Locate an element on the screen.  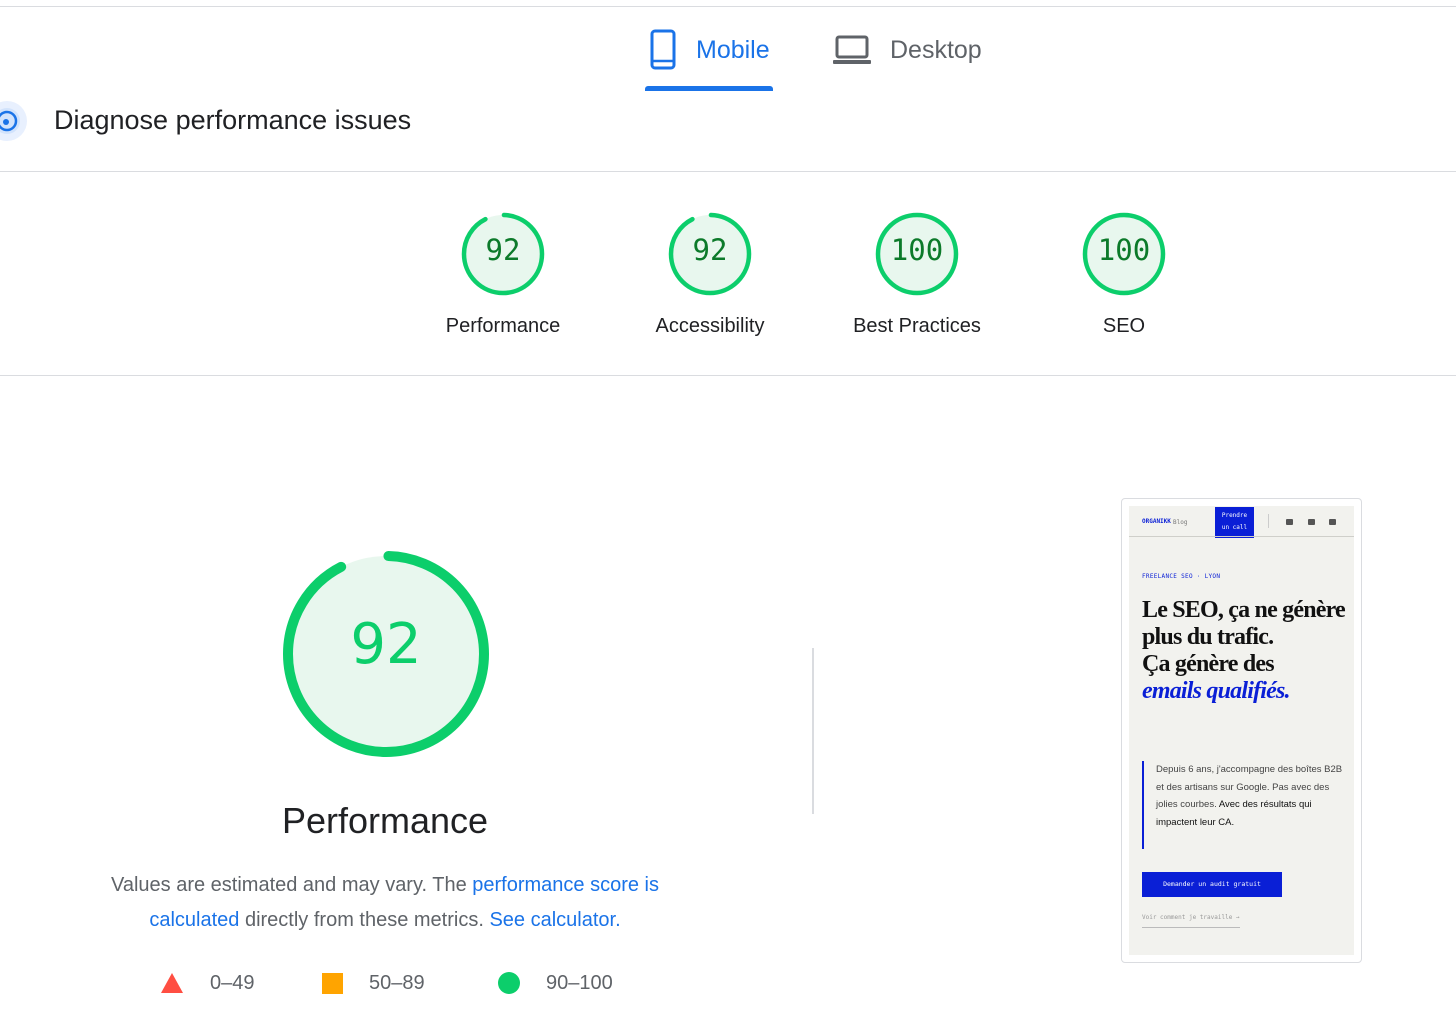
tab-desktop: Desktop is located at coordinates (907, 58).